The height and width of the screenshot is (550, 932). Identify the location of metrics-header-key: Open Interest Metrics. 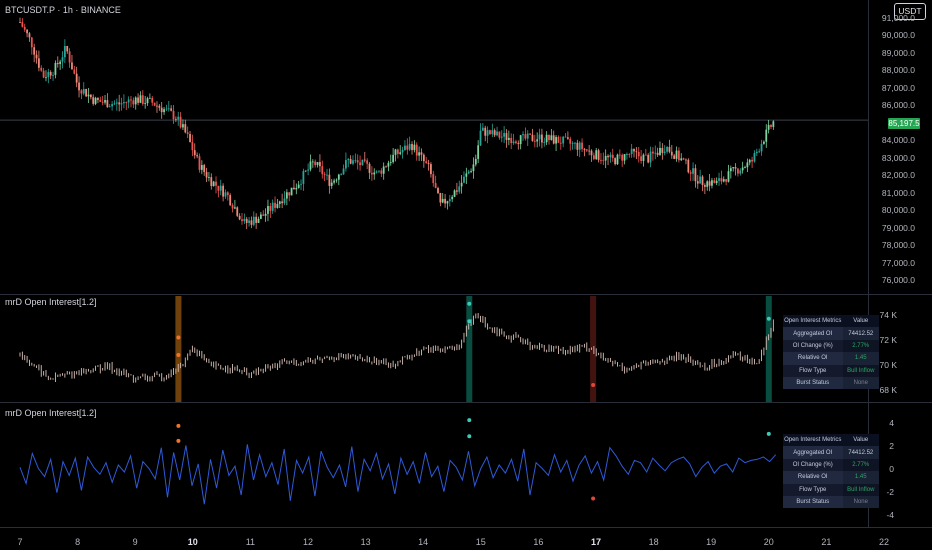
(813, 440).